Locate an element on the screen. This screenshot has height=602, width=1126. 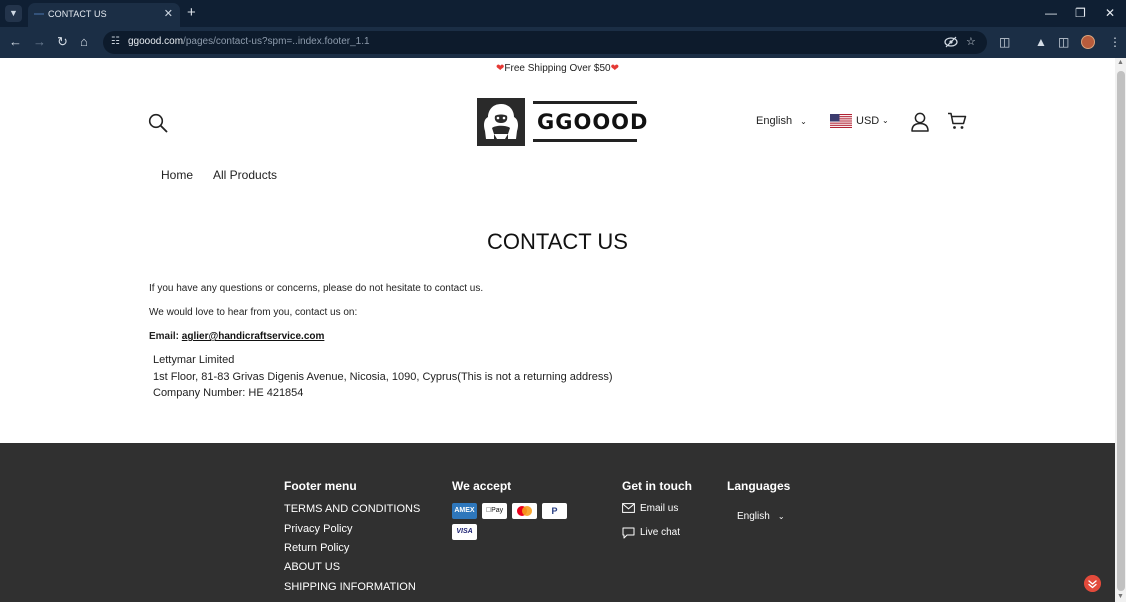
footer-link-shipping: SHIPPING INFORMATION is located at coordinates (350, 587).